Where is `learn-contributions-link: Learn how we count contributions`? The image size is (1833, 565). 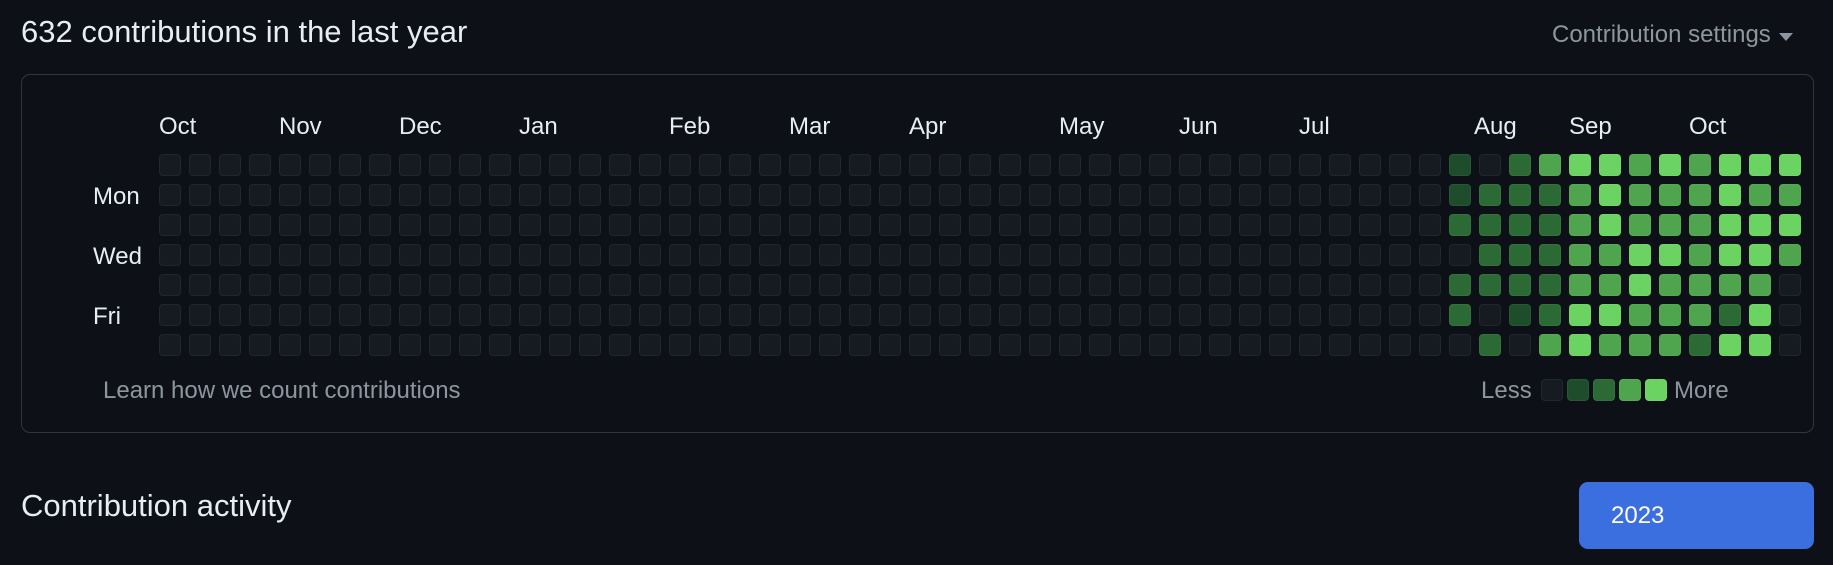
learn-contributions-link: Learn how we count contributions is located at coordinates (282, 391).